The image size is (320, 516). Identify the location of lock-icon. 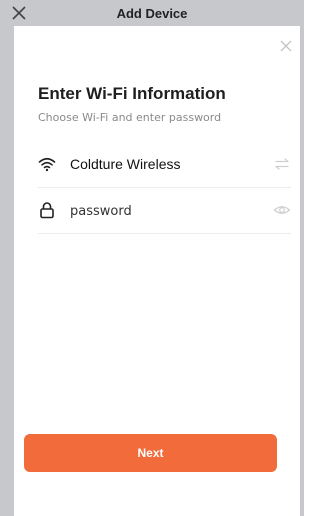
(47, 210).